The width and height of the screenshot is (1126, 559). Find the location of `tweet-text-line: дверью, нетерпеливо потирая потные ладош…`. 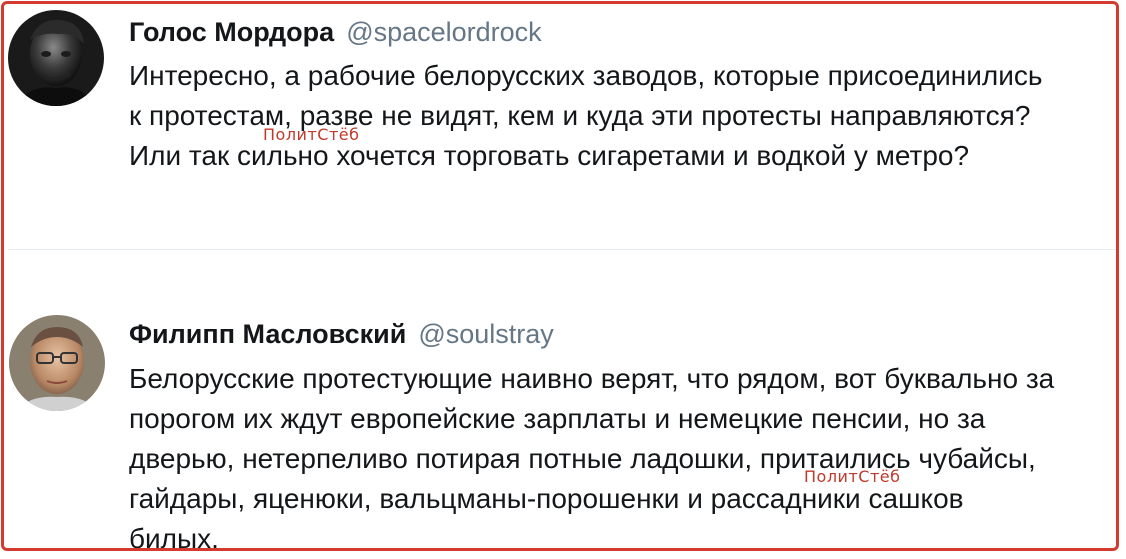

tweet-text-line: дверью, нетерпеливо потирая потные ладош… is located at coordinates (582, 458).